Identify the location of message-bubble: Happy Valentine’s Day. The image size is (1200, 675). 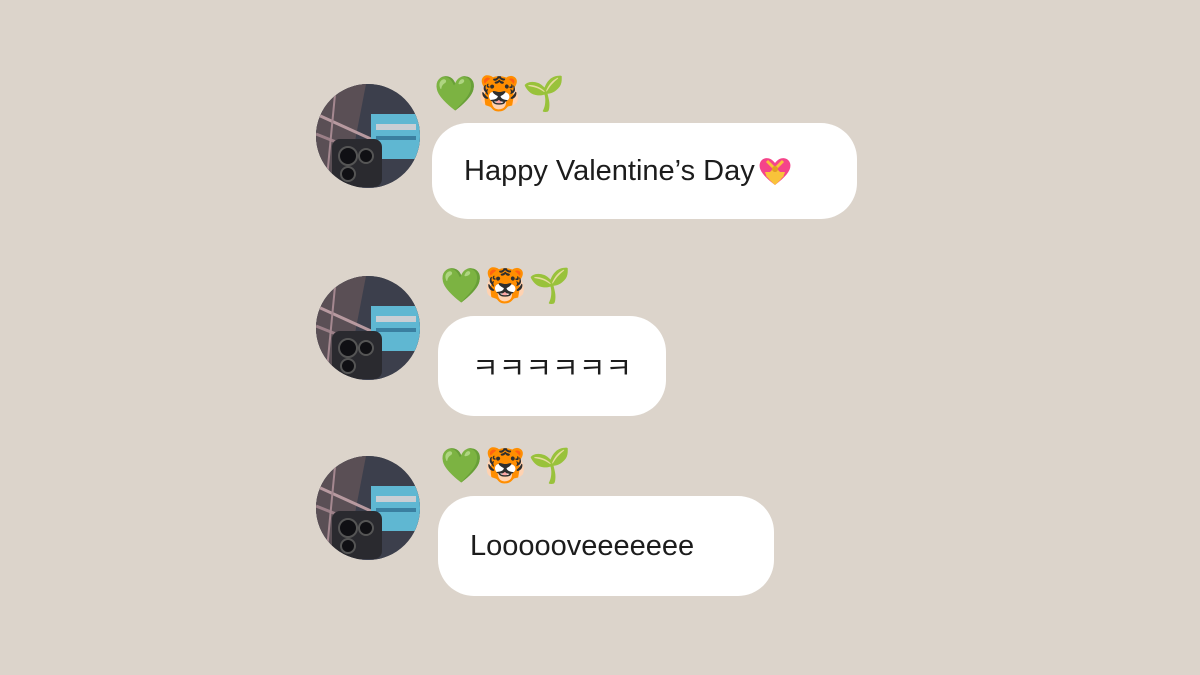
(644, 171).